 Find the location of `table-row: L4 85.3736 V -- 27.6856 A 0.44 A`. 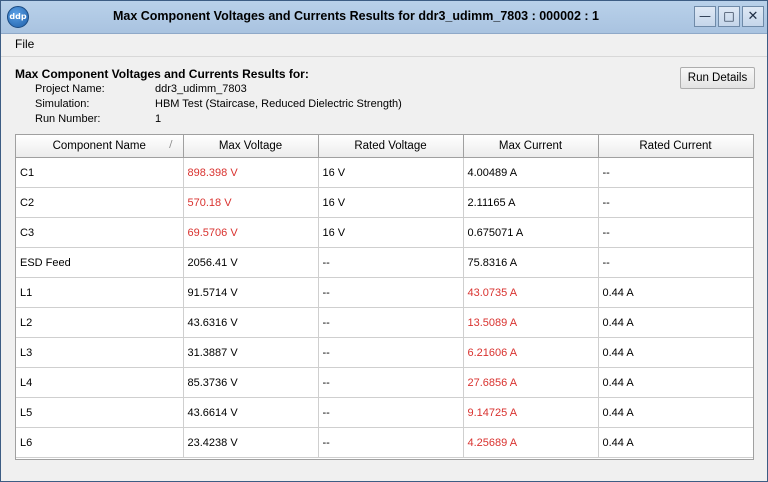

table-row: L4 85.3736 V -- 27.6856 A 0.44 A is located at coordinates (384, 382).